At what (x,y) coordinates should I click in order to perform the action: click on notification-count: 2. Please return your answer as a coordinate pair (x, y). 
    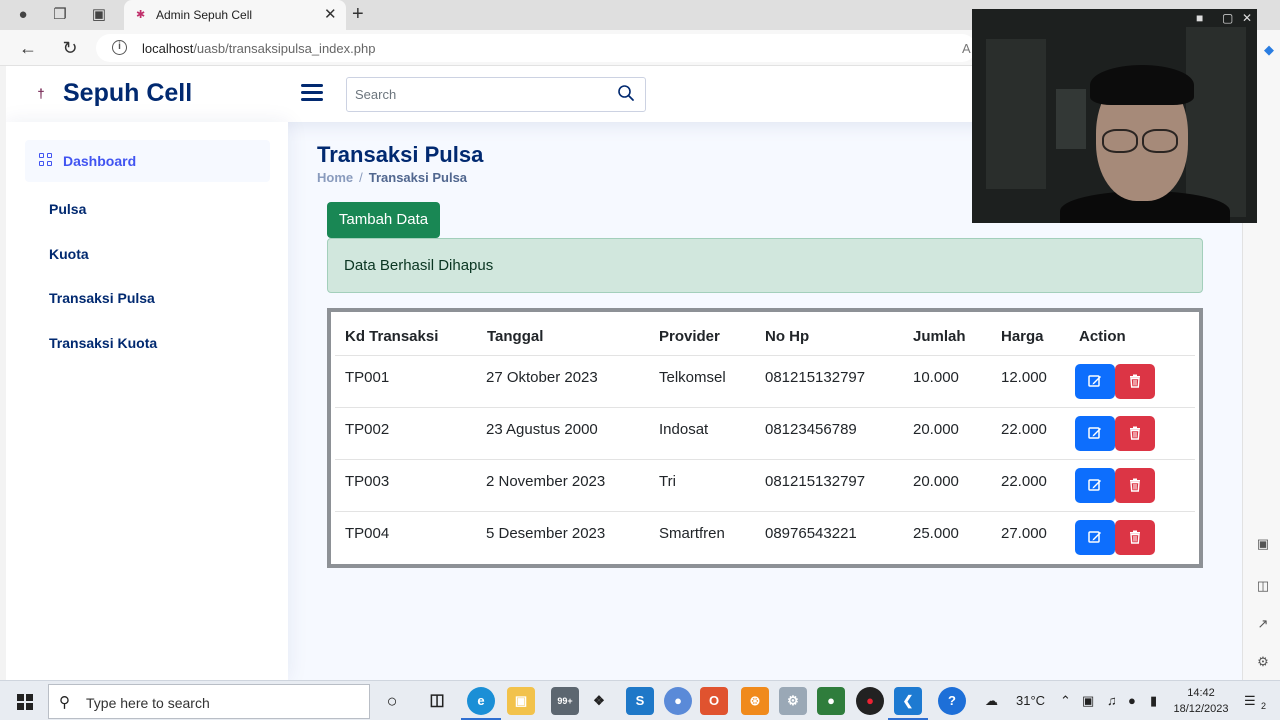
    Looking at the image, I should click on (1264, 706).